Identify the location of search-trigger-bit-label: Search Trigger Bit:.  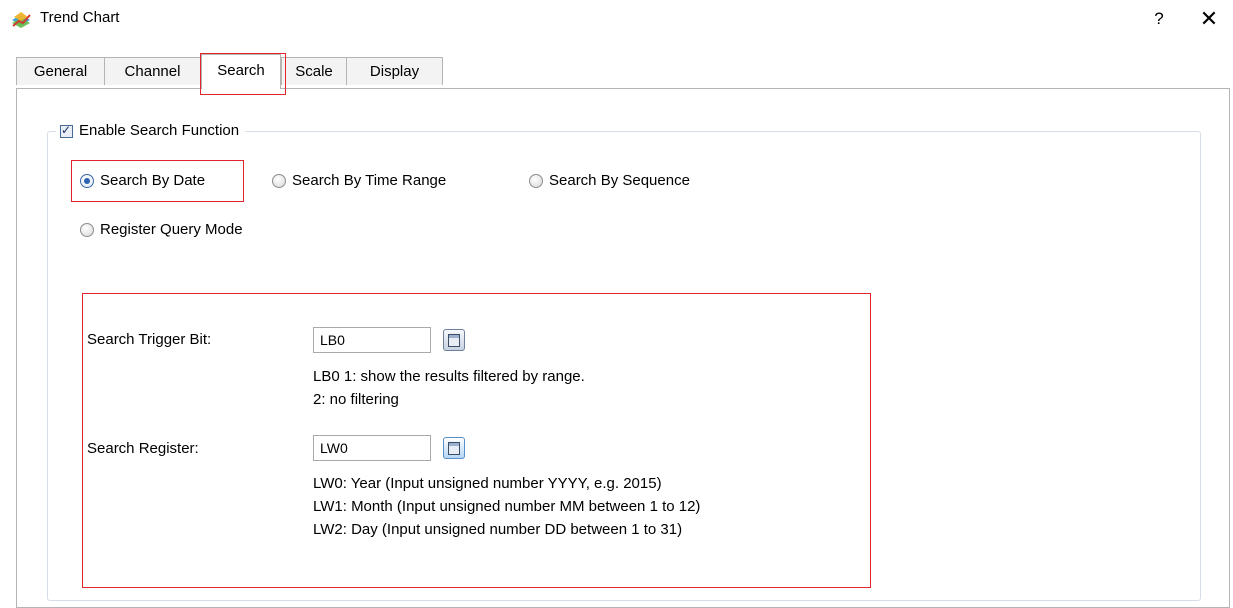
(149, 339).